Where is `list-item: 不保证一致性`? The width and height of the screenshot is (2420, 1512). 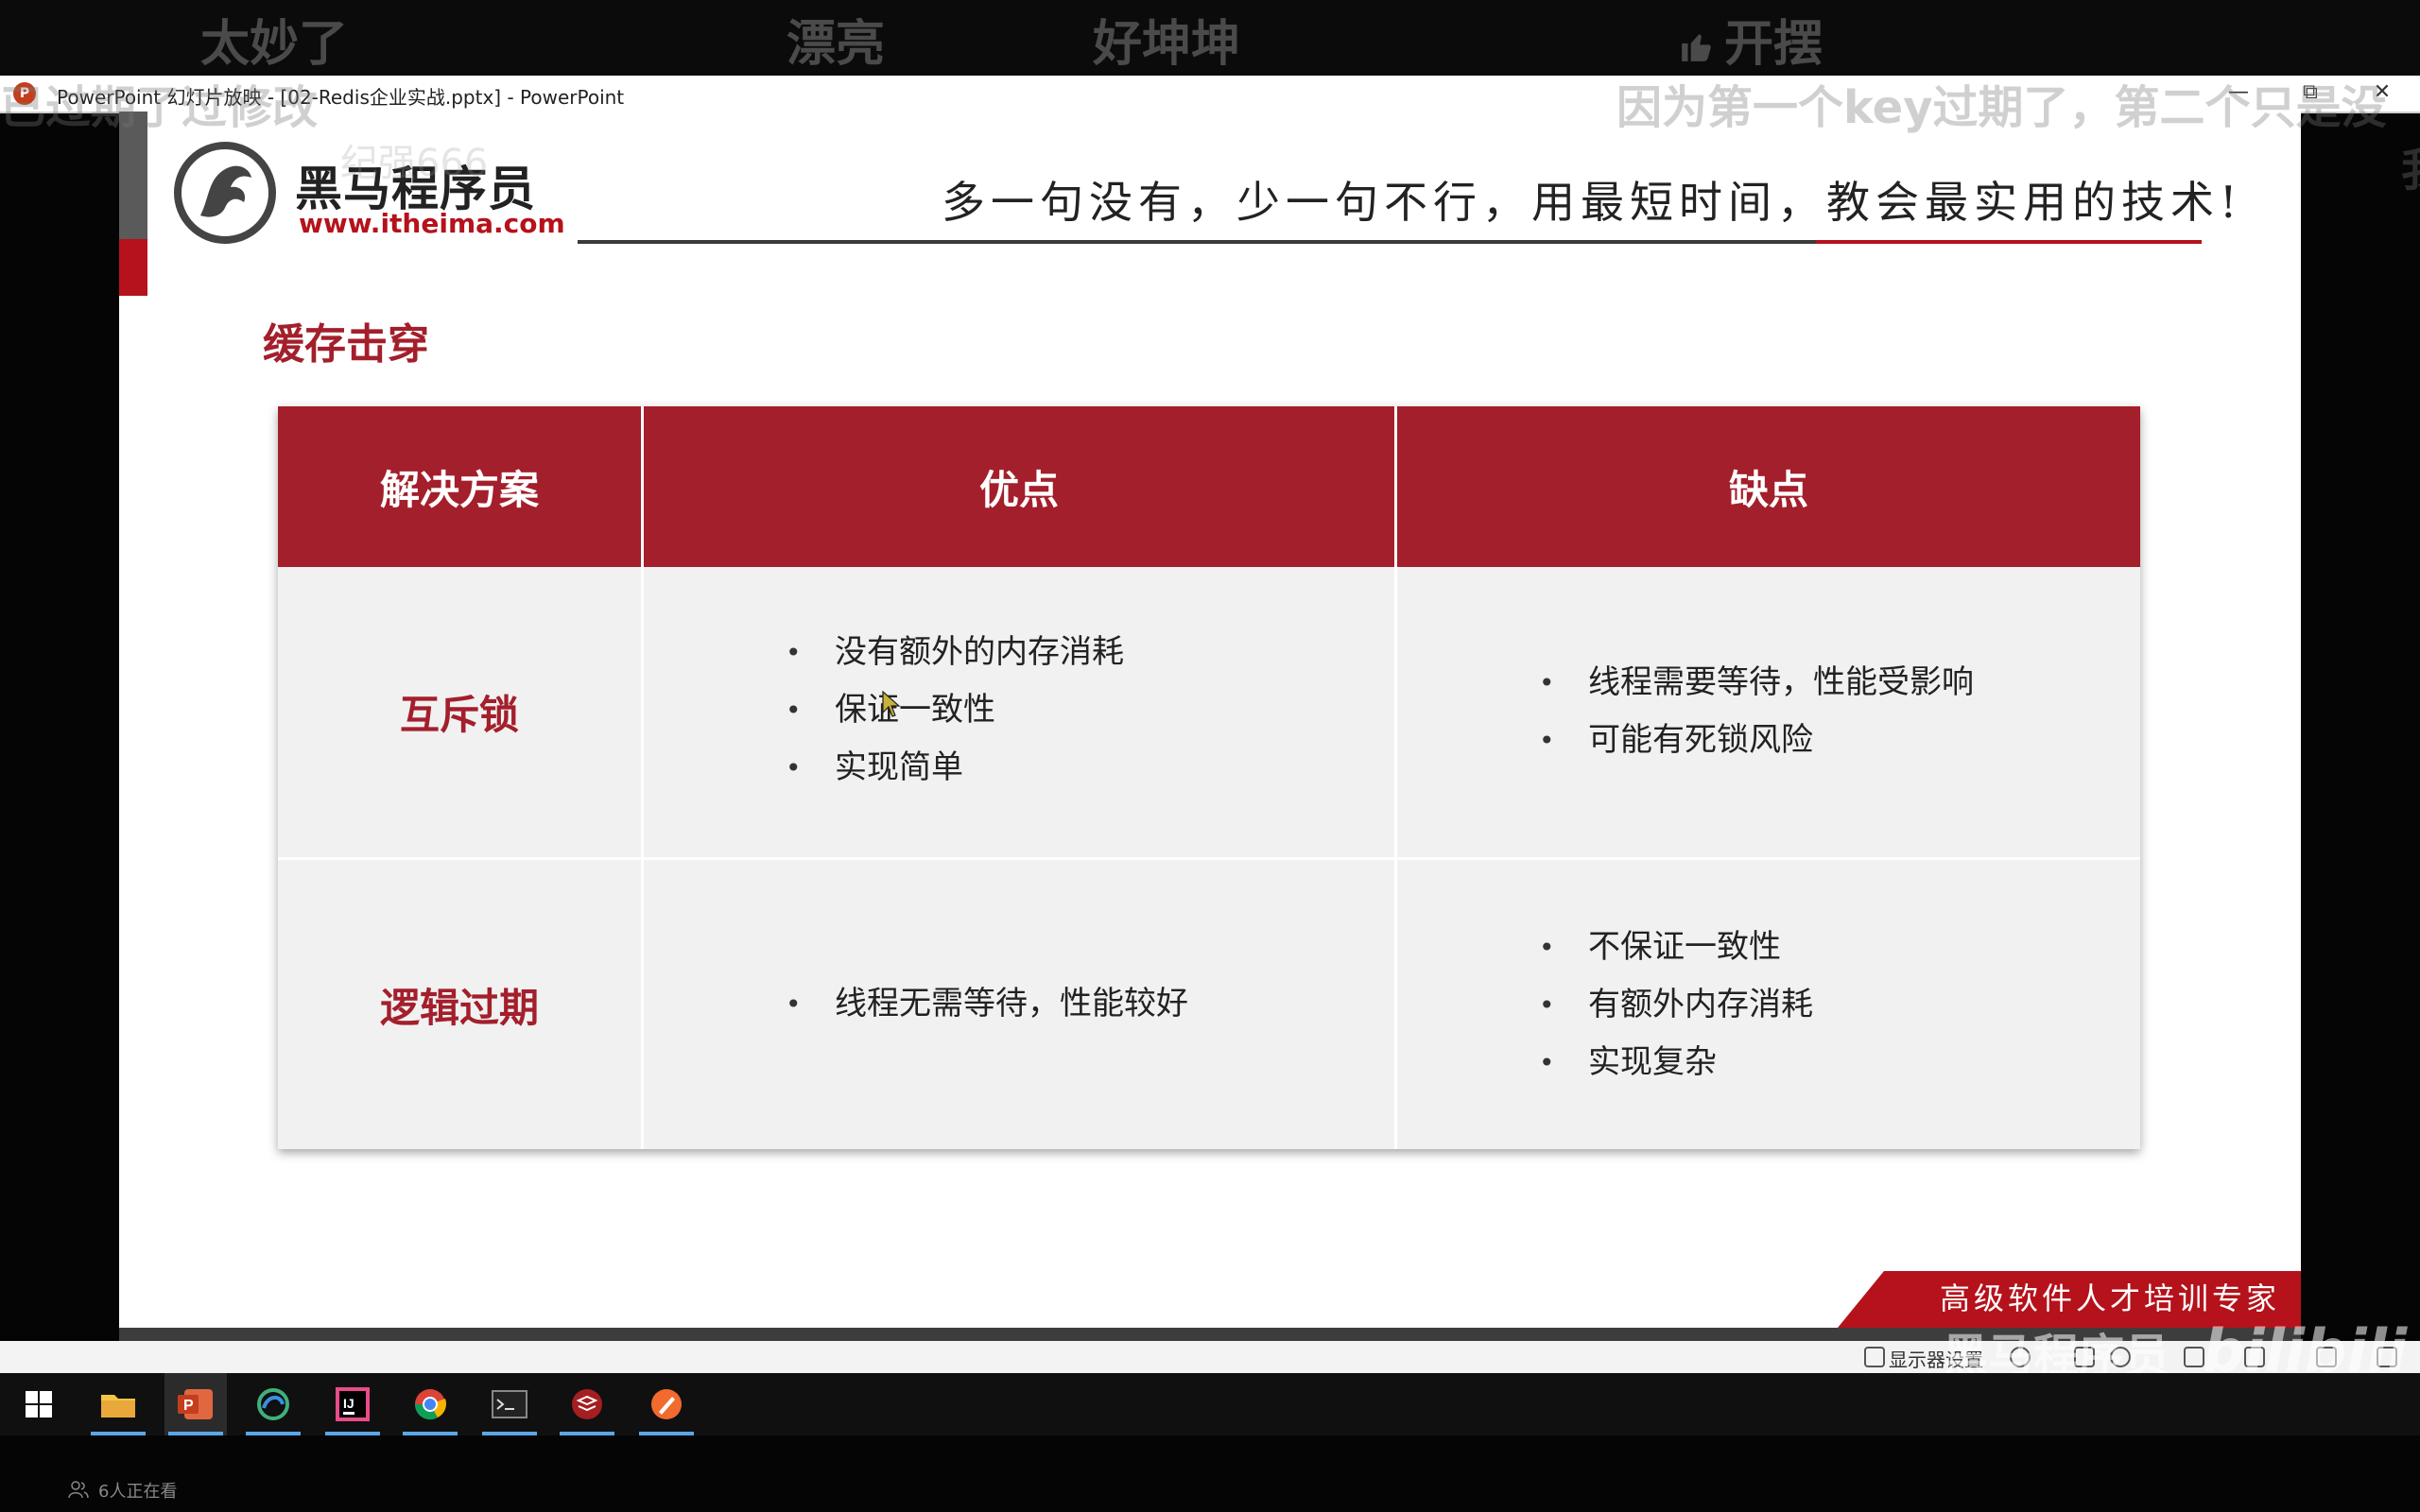 list-item: 不保证一致性 is located at coordinates (1676, 947).